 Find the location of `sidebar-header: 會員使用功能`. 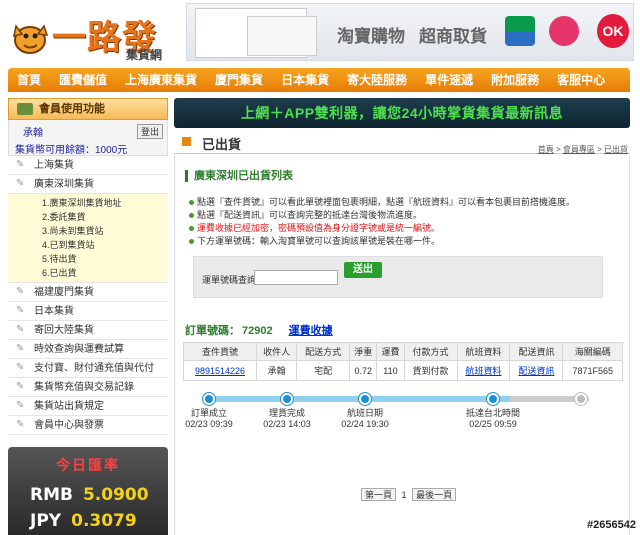

sidebar-header: 會員使用功能 is located at coordinates (88, 109).